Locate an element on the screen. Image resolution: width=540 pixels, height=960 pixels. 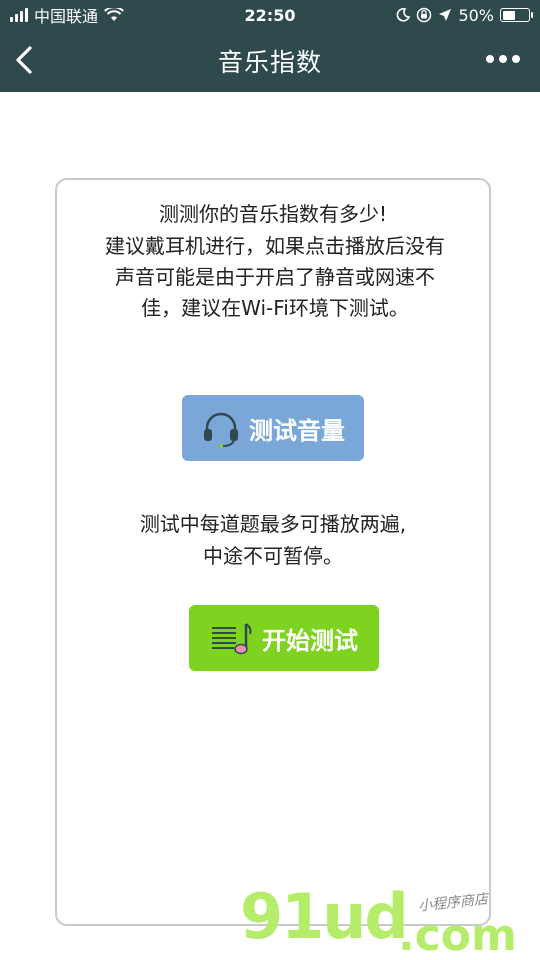
status-right: 50% is located at coordinates (464, 15).